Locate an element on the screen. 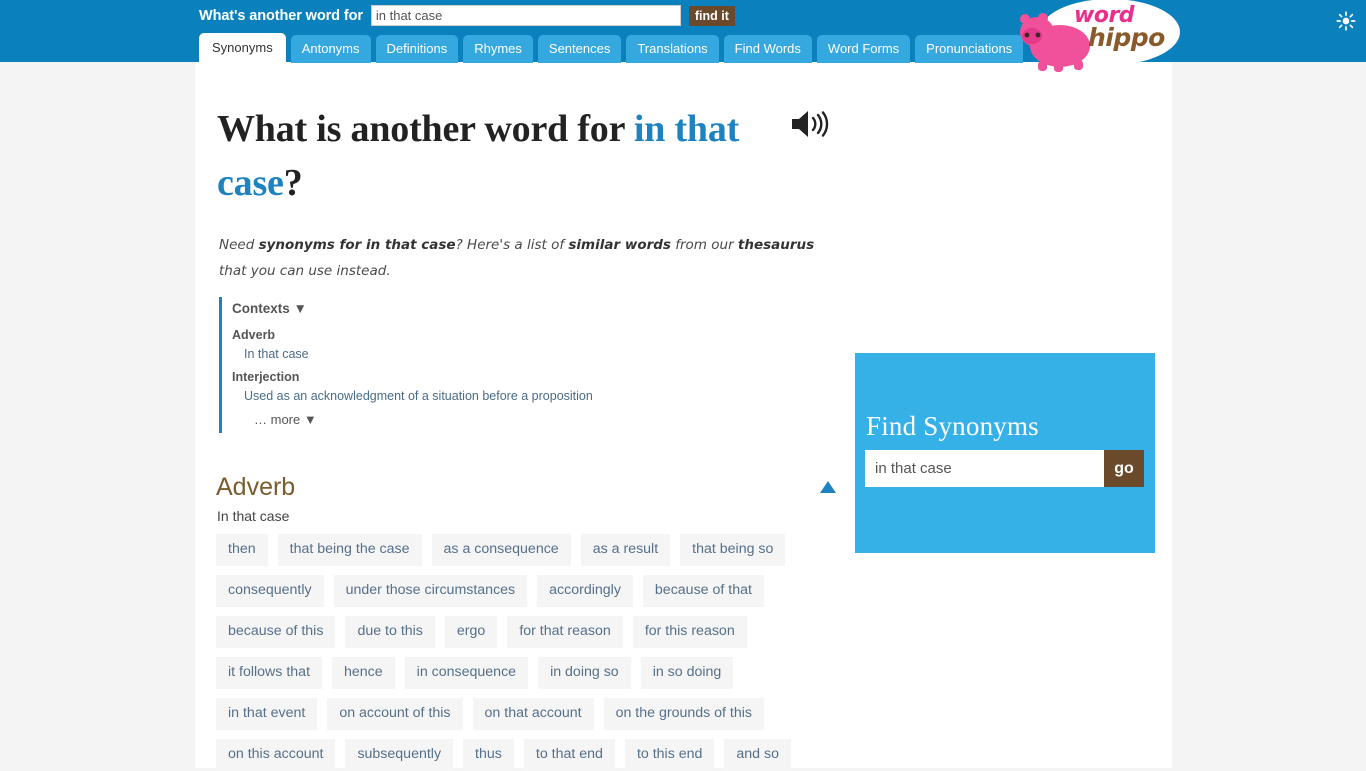 This screenshot has width=1366, height=771. header-search-row: What's another word for find it is located at coordinates (467, 15).